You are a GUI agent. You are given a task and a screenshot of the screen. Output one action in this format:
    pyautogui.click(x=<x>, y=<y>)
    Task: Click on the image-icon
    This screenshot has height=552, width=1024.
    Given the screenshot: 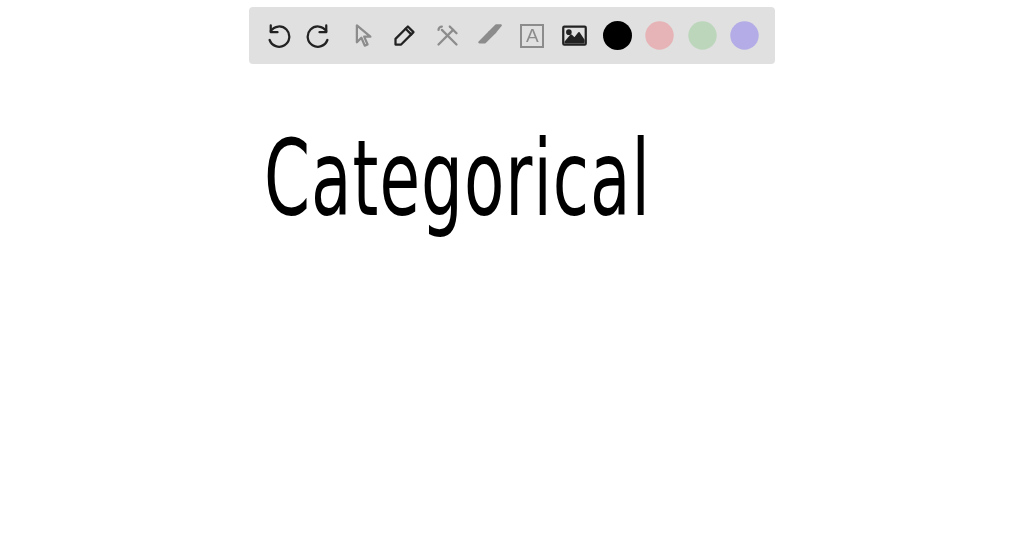 What is the action you would take?
    pyautogui.click(x=575, y=35)
    